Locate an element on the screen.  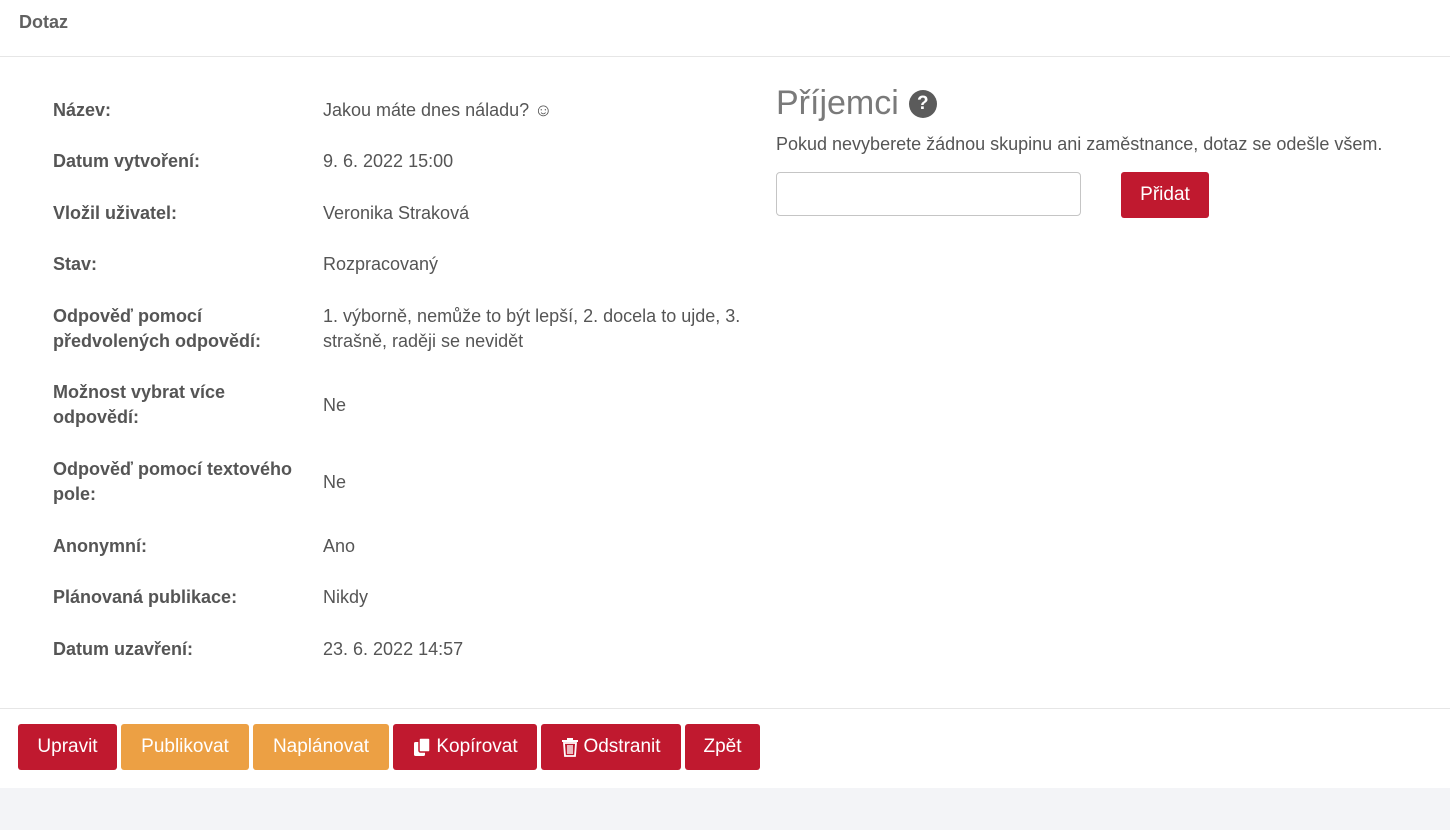
detail-label: Datum uzavření: is located at coordinates (123, 649).